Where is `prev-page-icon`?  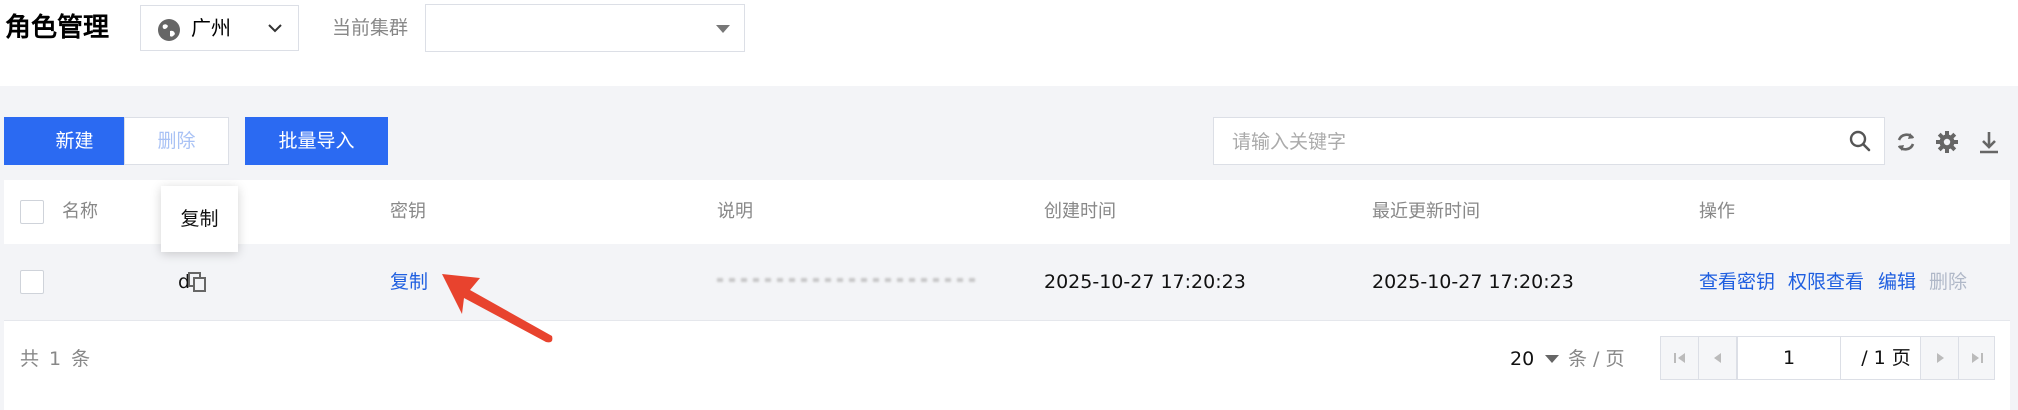 prev-page-icon is located at coordinates (1717, 358).